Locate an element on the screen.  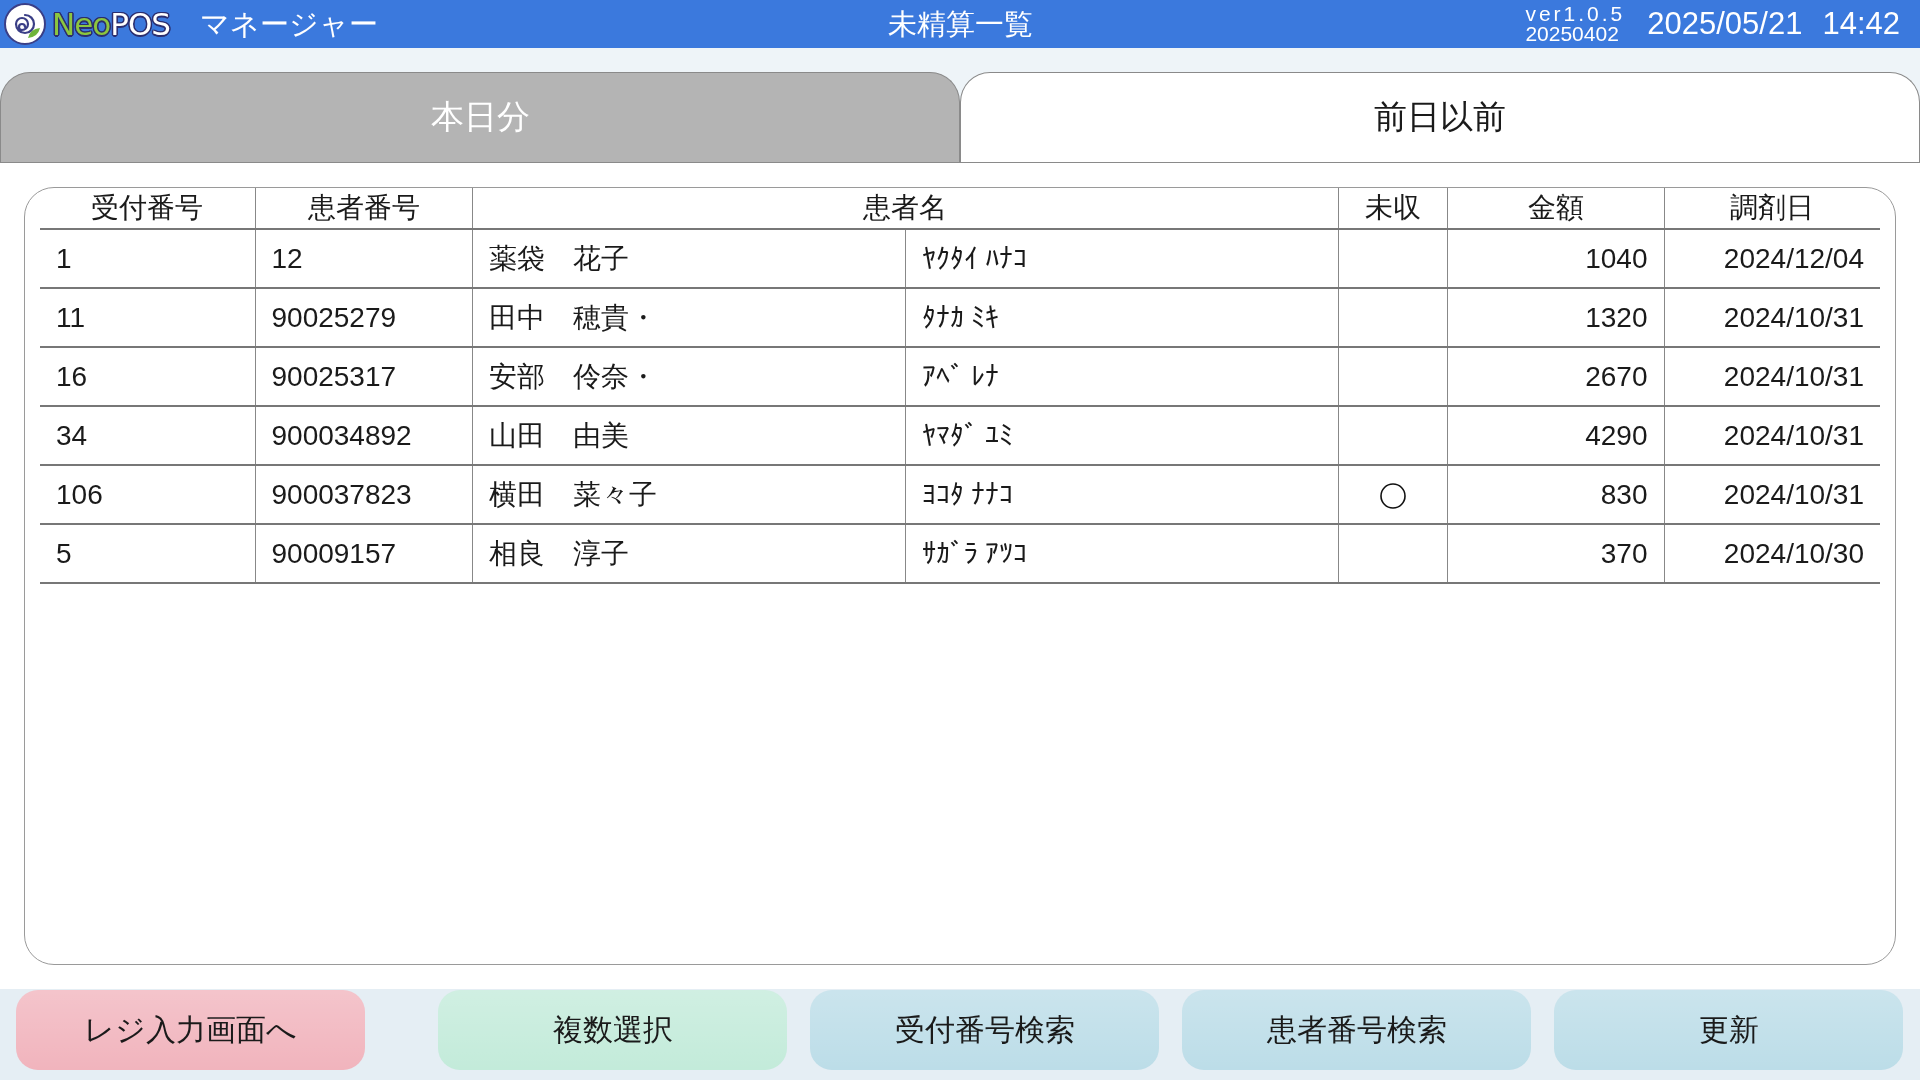
table-cell: 2670 is located at coordinates (1555, 376).